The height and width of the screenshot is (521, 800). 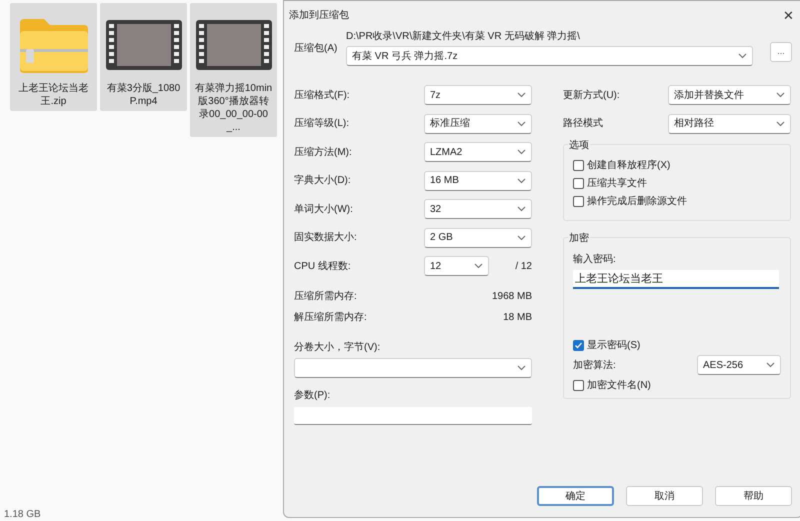 What do you see at coordinates (478, 152) in the screenshot?
I see `dropdown: LZMA2` at bounding box center [478, 152].